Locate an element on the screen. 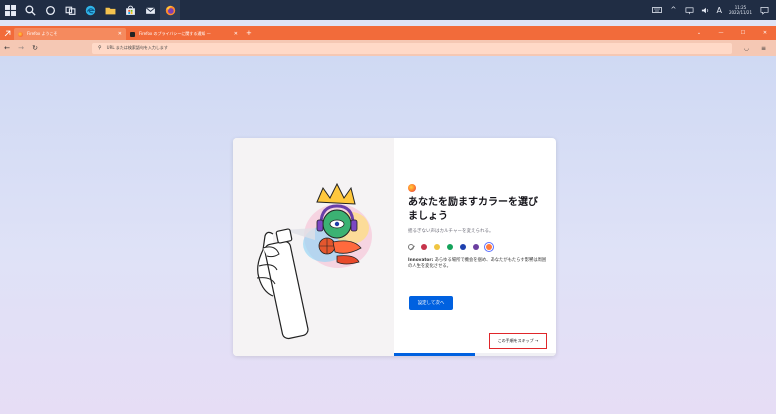 The width and height of the screenshot is (776, 414). circle-icon is located at coordinates (50, 10).